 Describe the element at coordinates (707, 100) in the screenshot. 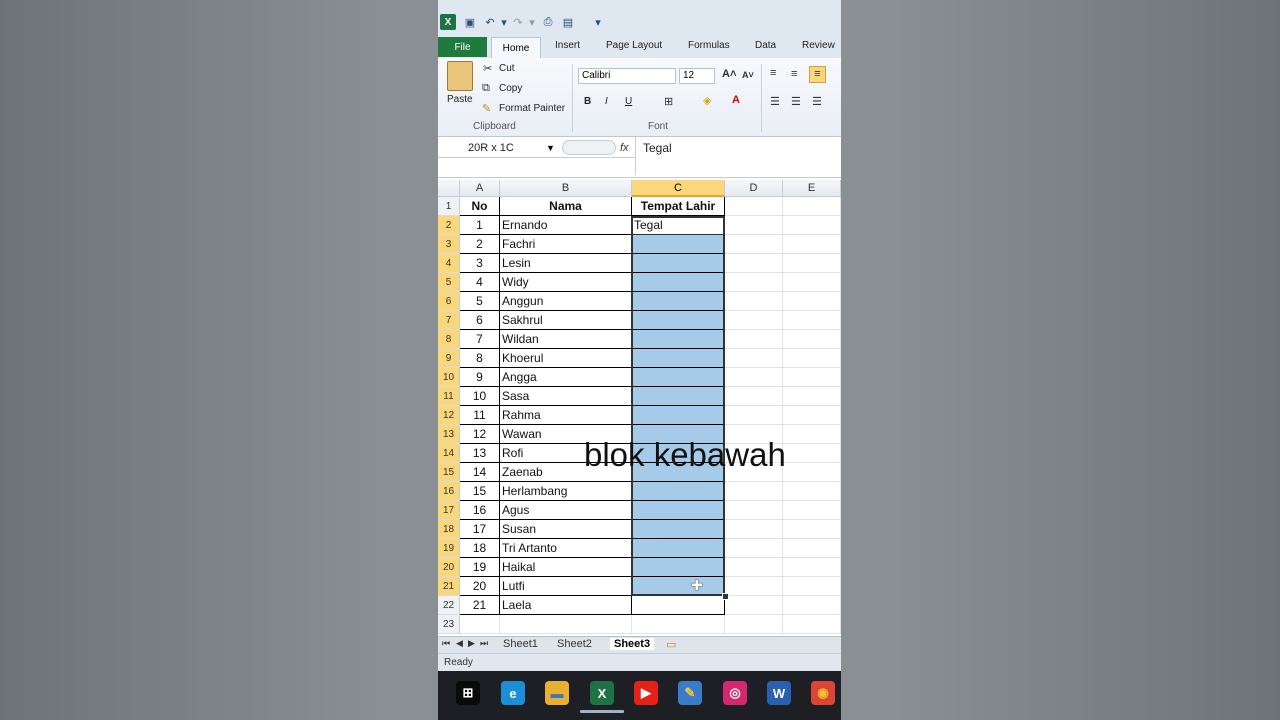

I see `fill-color-icon: ◈` at that location.